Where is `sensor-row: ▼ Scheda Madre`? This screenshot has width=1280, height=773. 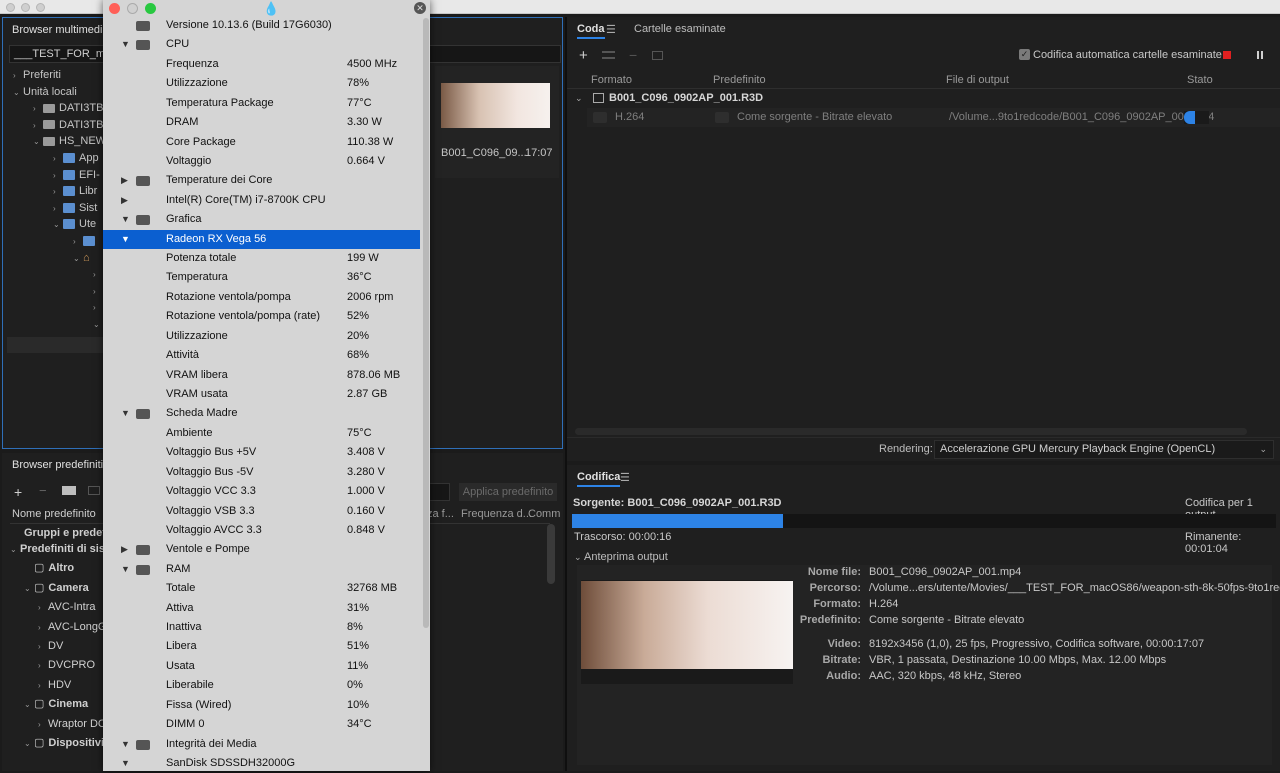 sensor-row: ▼ Scheda Madre is located at coordinates (261, 413).